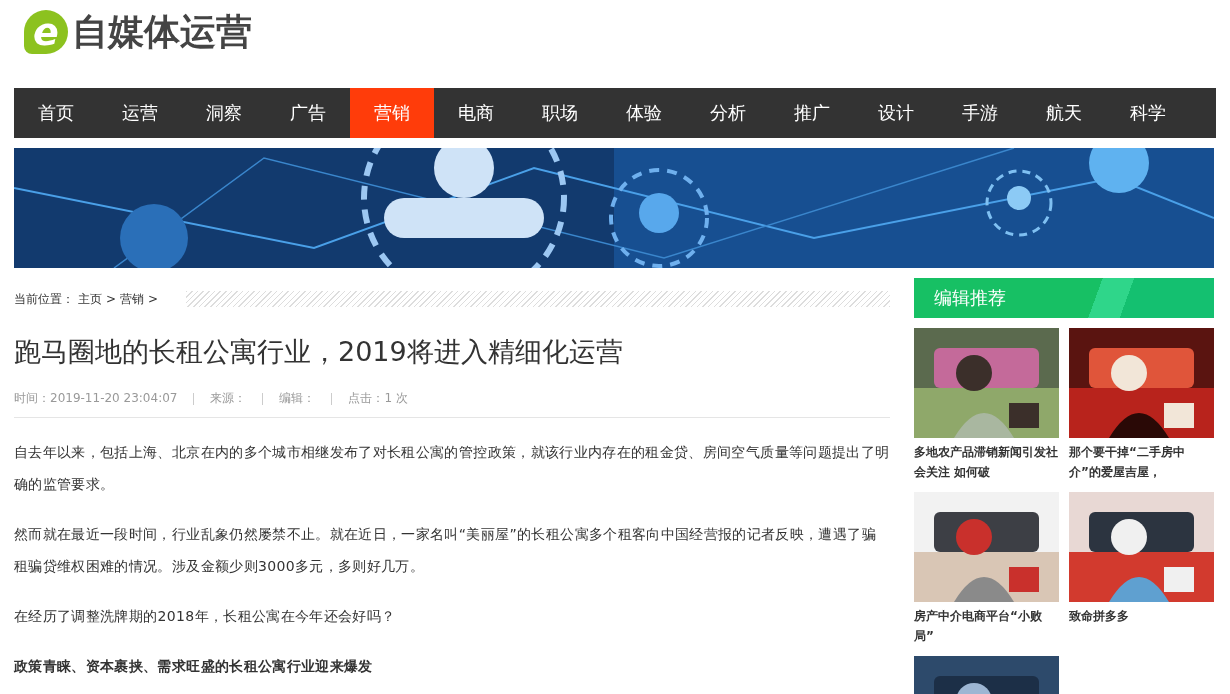 The height and width of the screenshot is (694, 1230). What do you see at coordinates (132, 299) in the screenshot?
I see `breadcrumb-link: 营销` at bounding box center [132, 299].